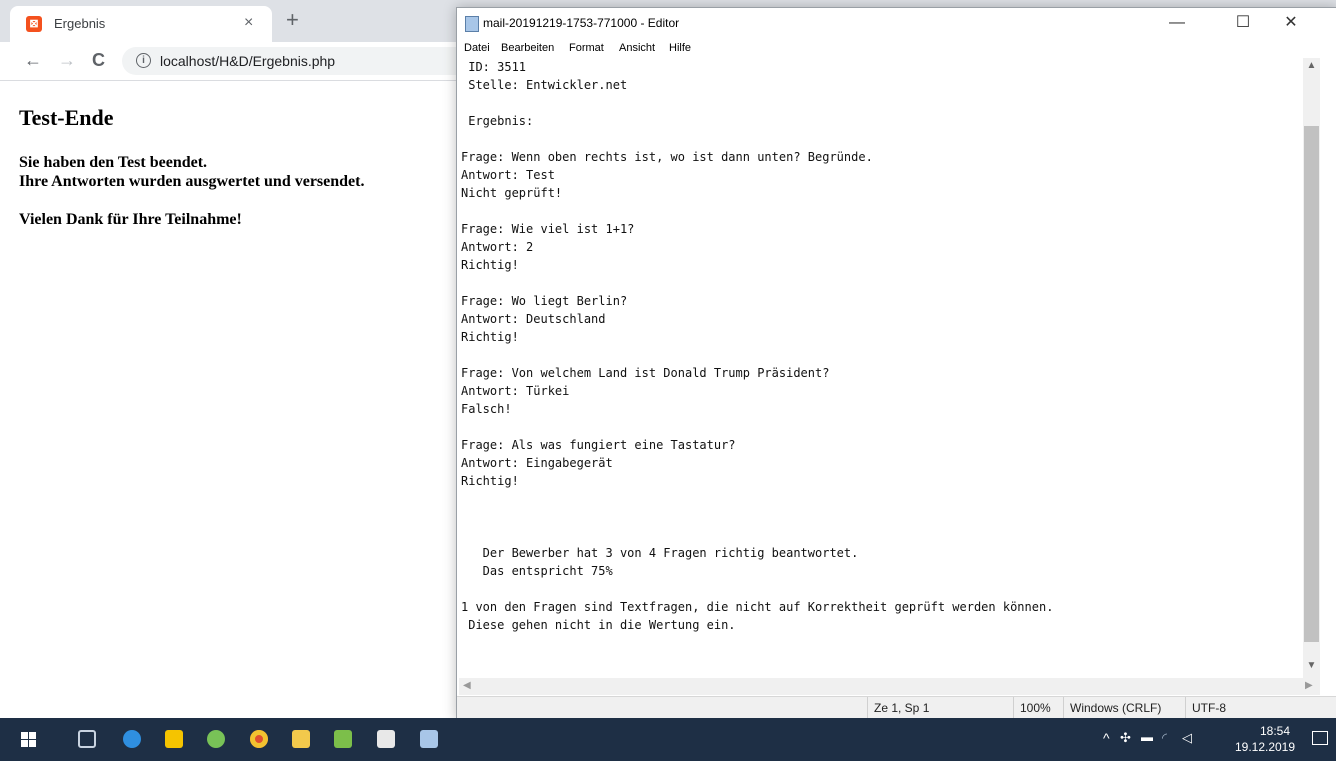 The height and width of the screenshot is (761, 1336). I want to click on menu-datei: Datei, so click(477, 48).